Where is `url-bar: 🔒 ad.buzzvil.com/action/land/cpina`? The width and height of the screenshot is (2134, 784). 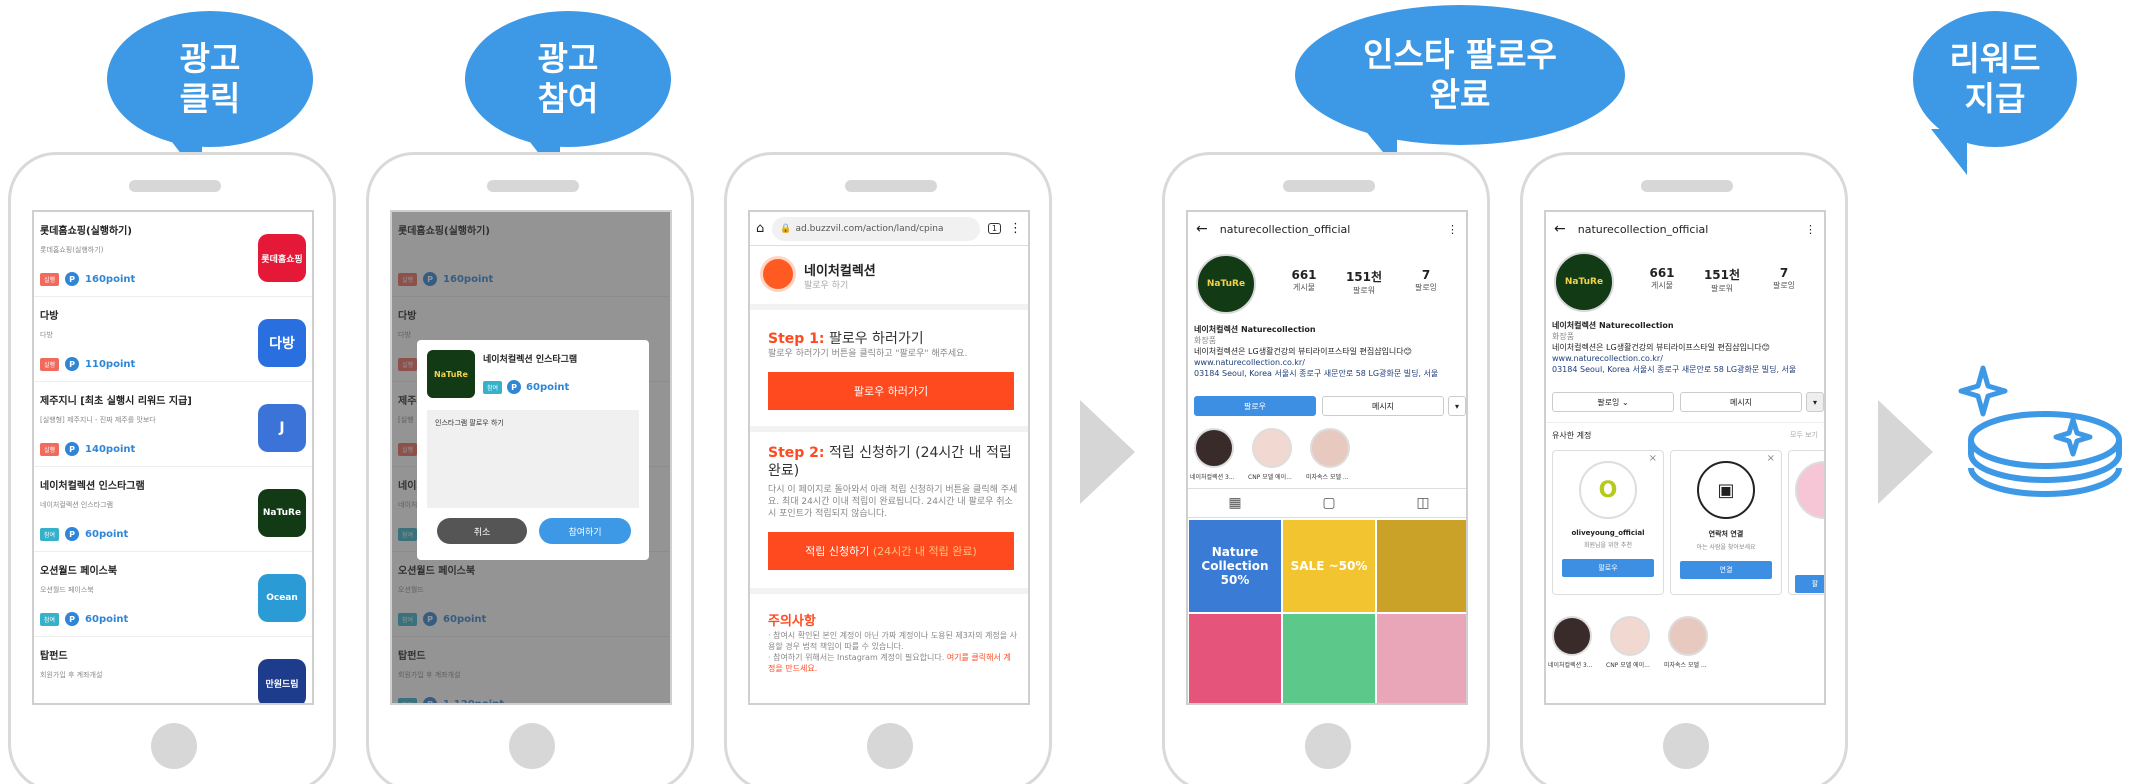 url-bar: 🔒 ad.buzzvil.com/action/land/cpina is located at coordinates (876, 228).